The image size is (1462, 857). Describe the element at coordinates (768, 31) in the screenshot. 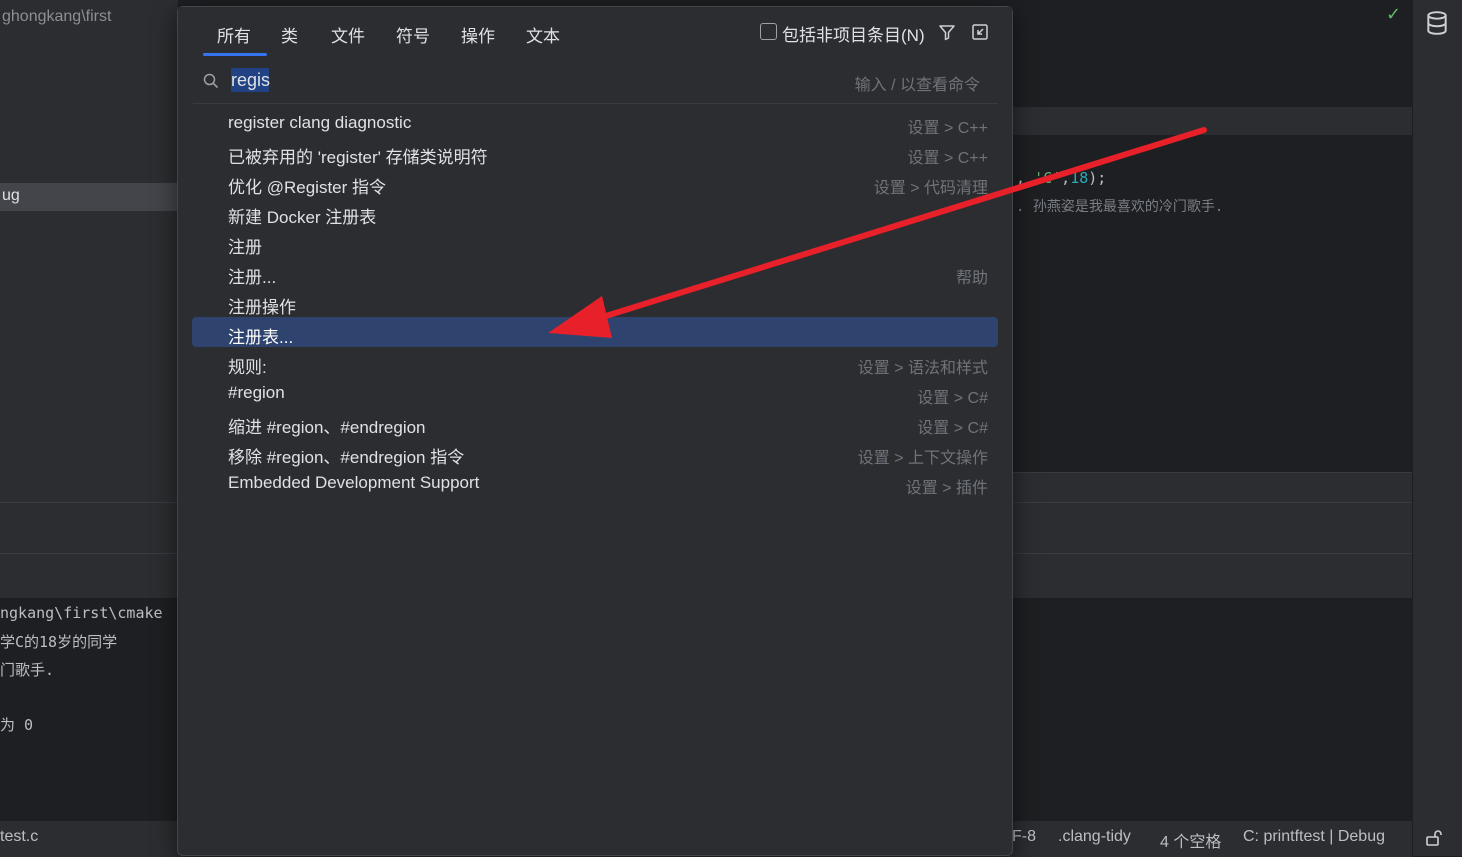

I see `include-non-project-checkbox` at that location.